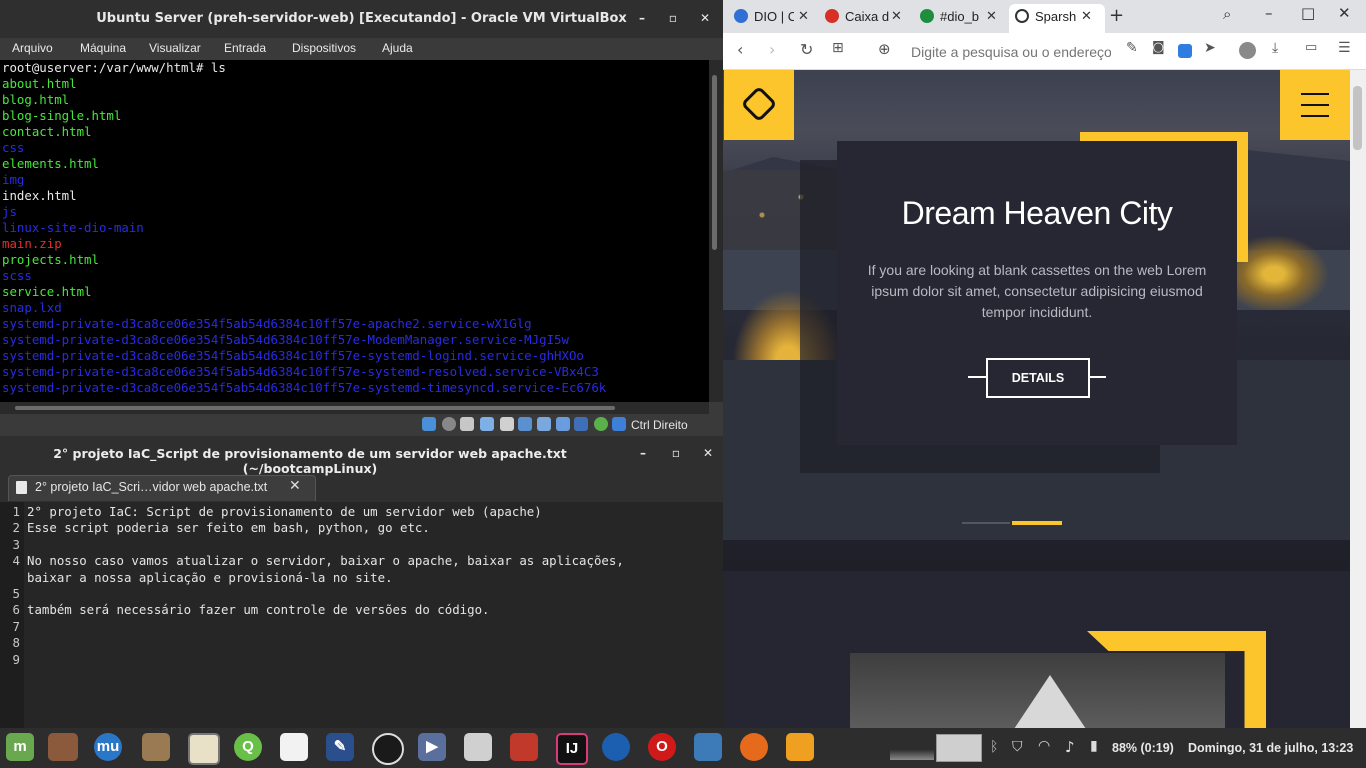 The height and width of the screenshot is (768, 1366). What do you see at coordinates (1017, 747) in the screenshot?
I see `shield-tray-icon: ⛉` at bounding box center [1017, 747].